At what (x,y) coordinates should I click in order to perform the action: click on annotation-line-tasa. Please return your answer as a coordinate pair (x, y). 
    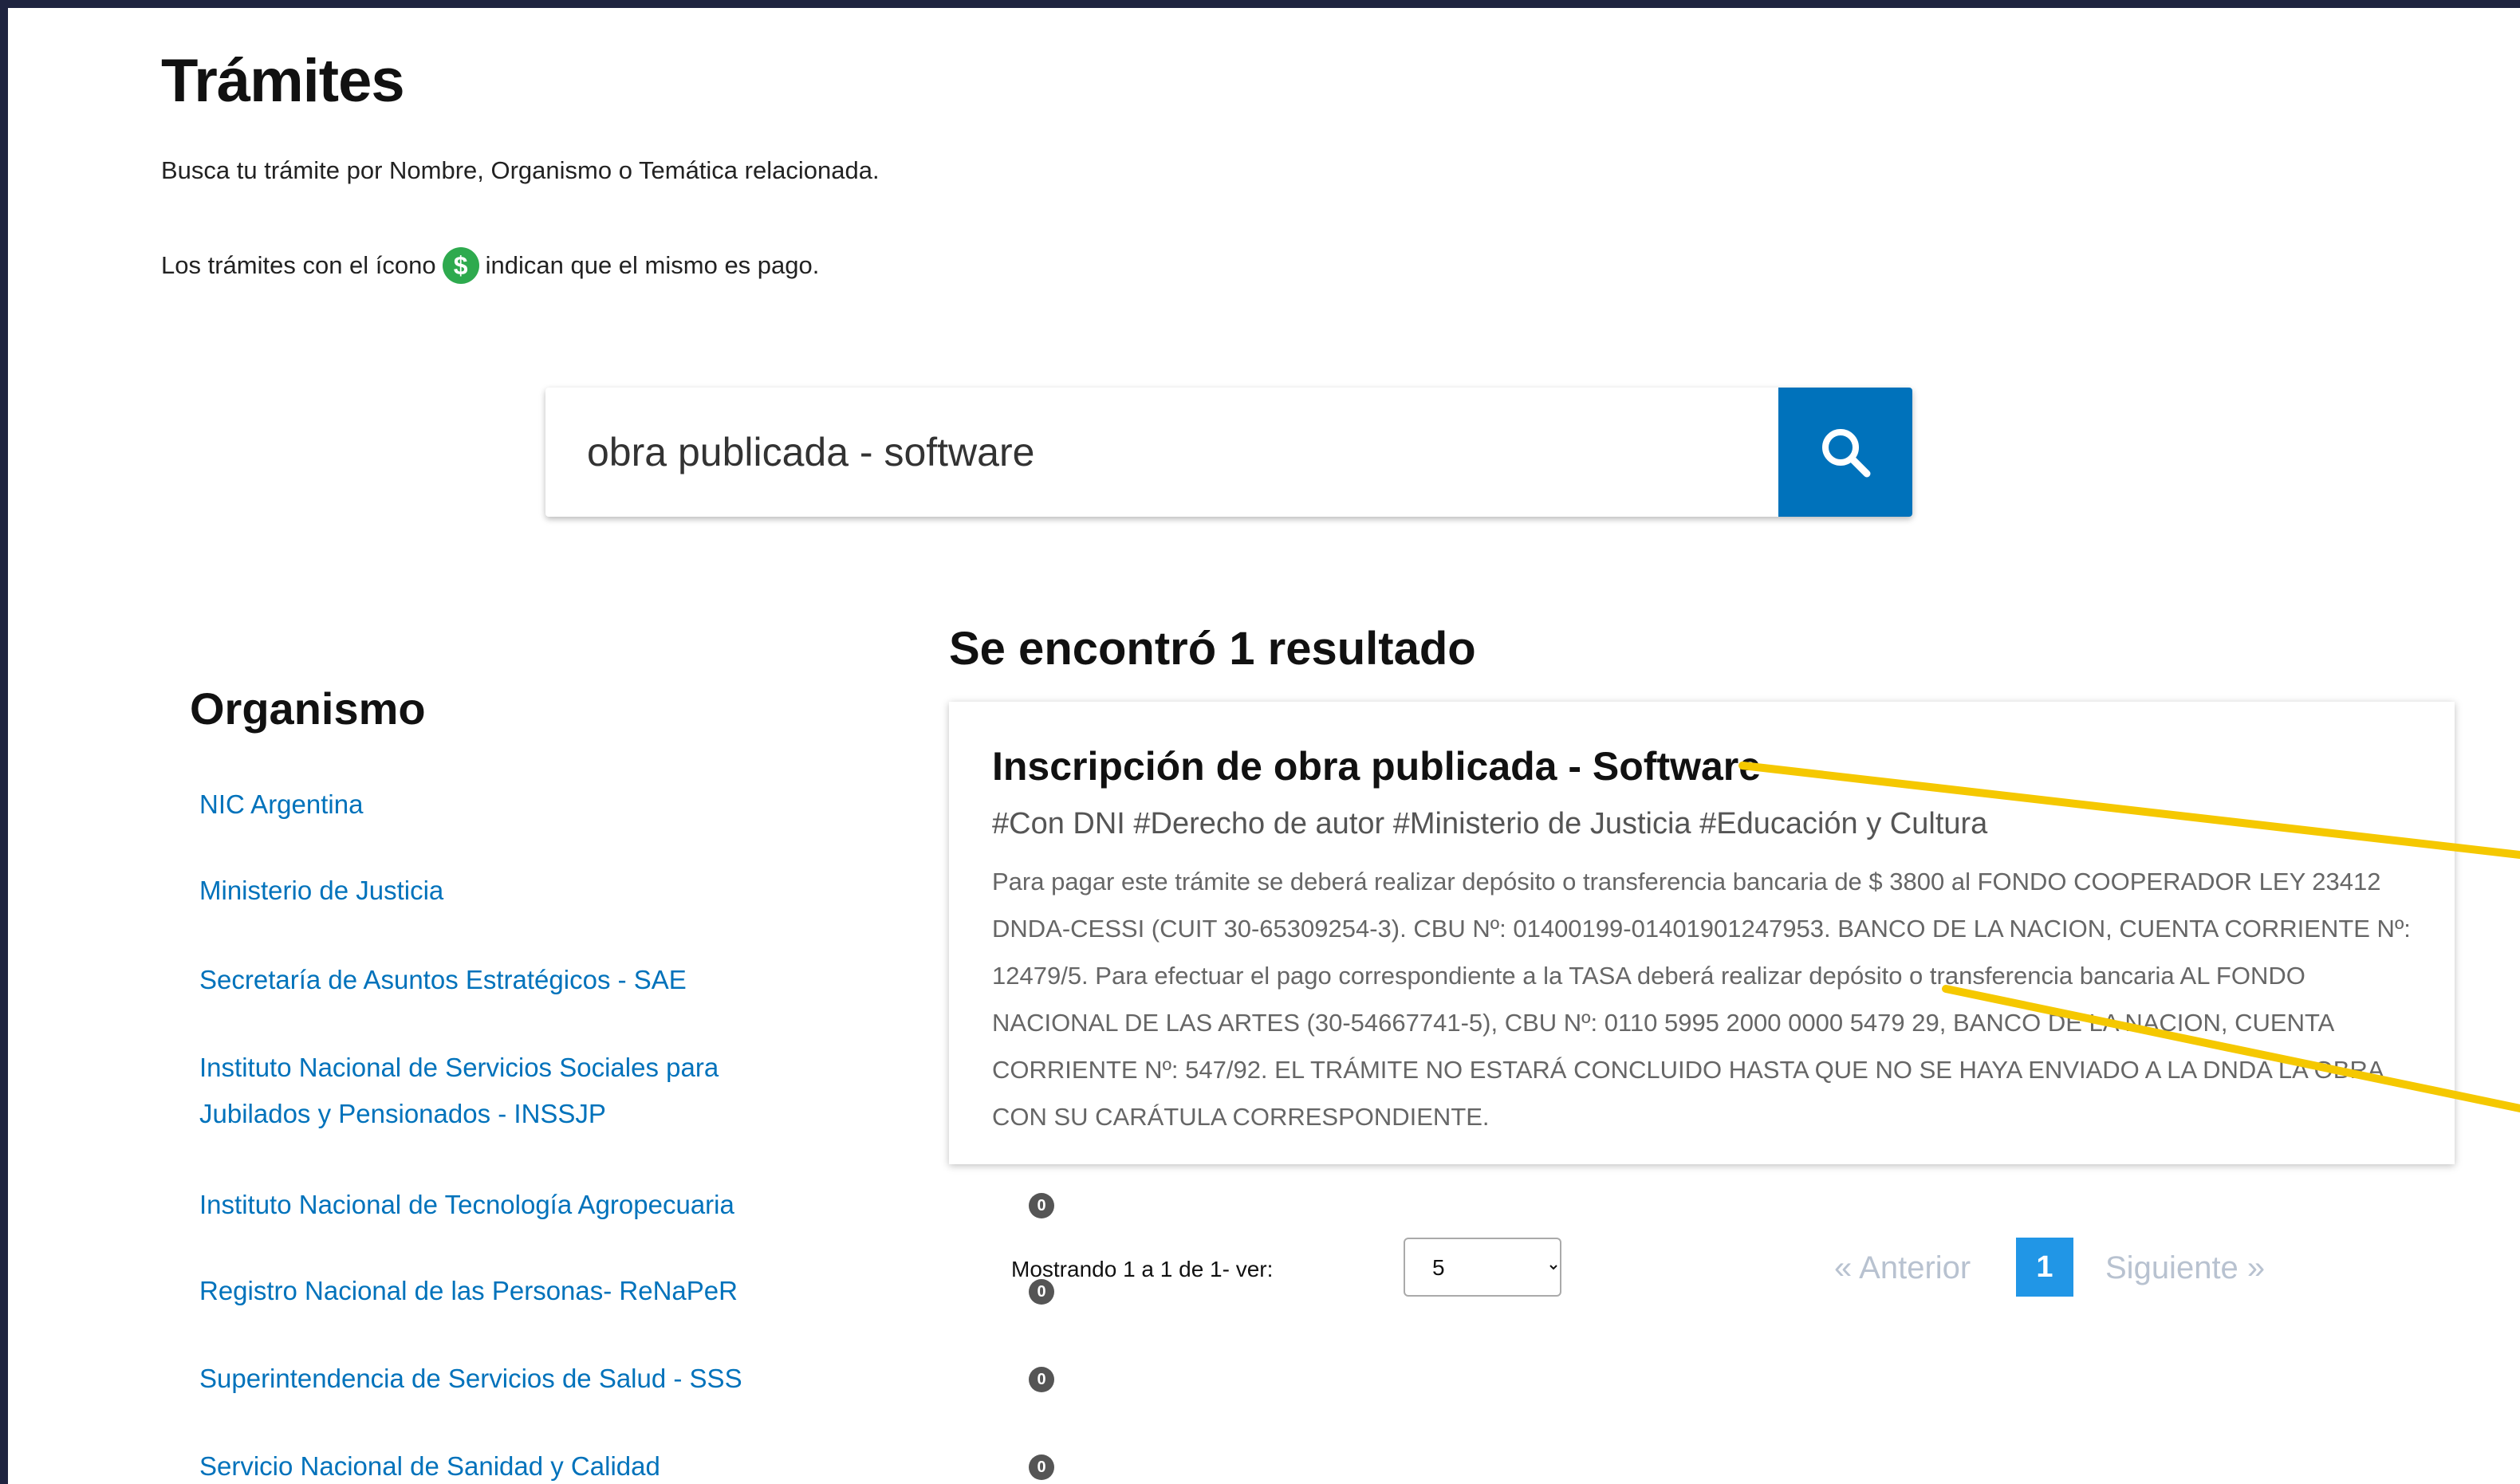
    Looking at the image, I should click on (2231, 1048).